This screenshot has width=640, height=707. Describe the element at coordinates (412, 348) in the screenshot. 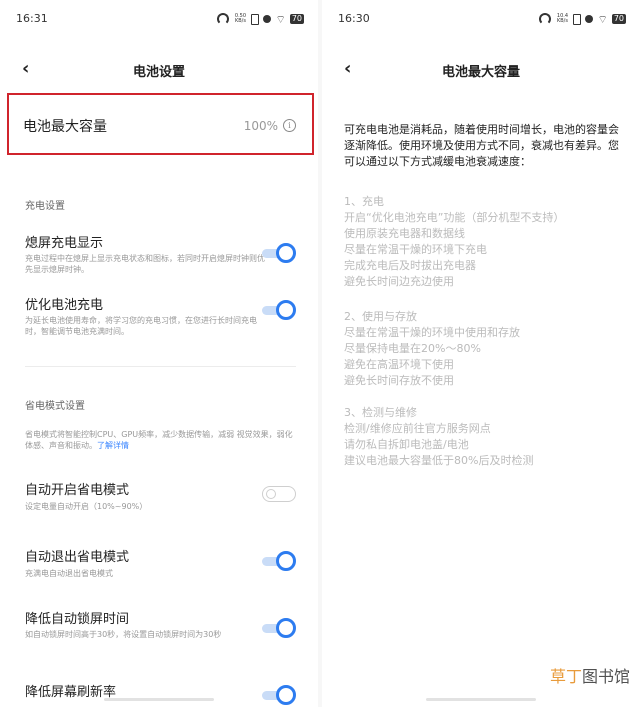

I see `tips-line: 尽量保持电量在20%～80%` at that location.